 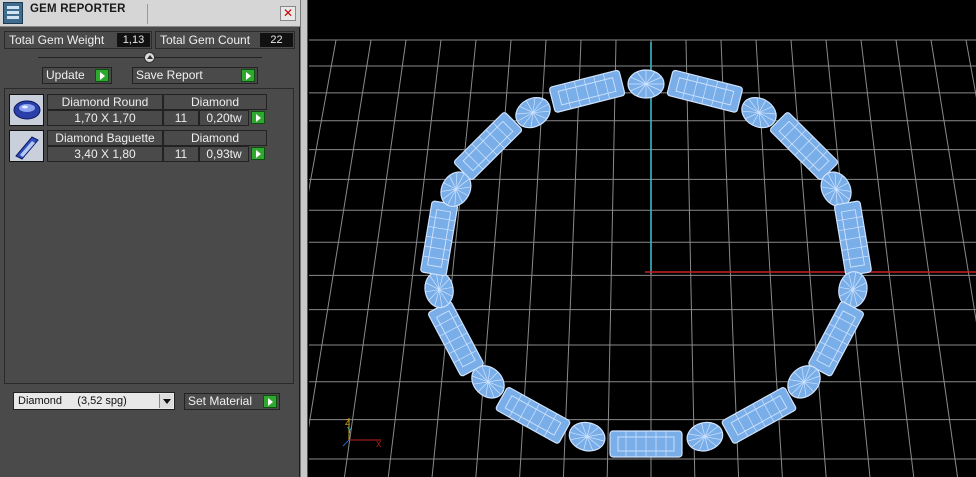 I want to click on total-gem-weight-value: 1,13, so click(x=133, y=40).